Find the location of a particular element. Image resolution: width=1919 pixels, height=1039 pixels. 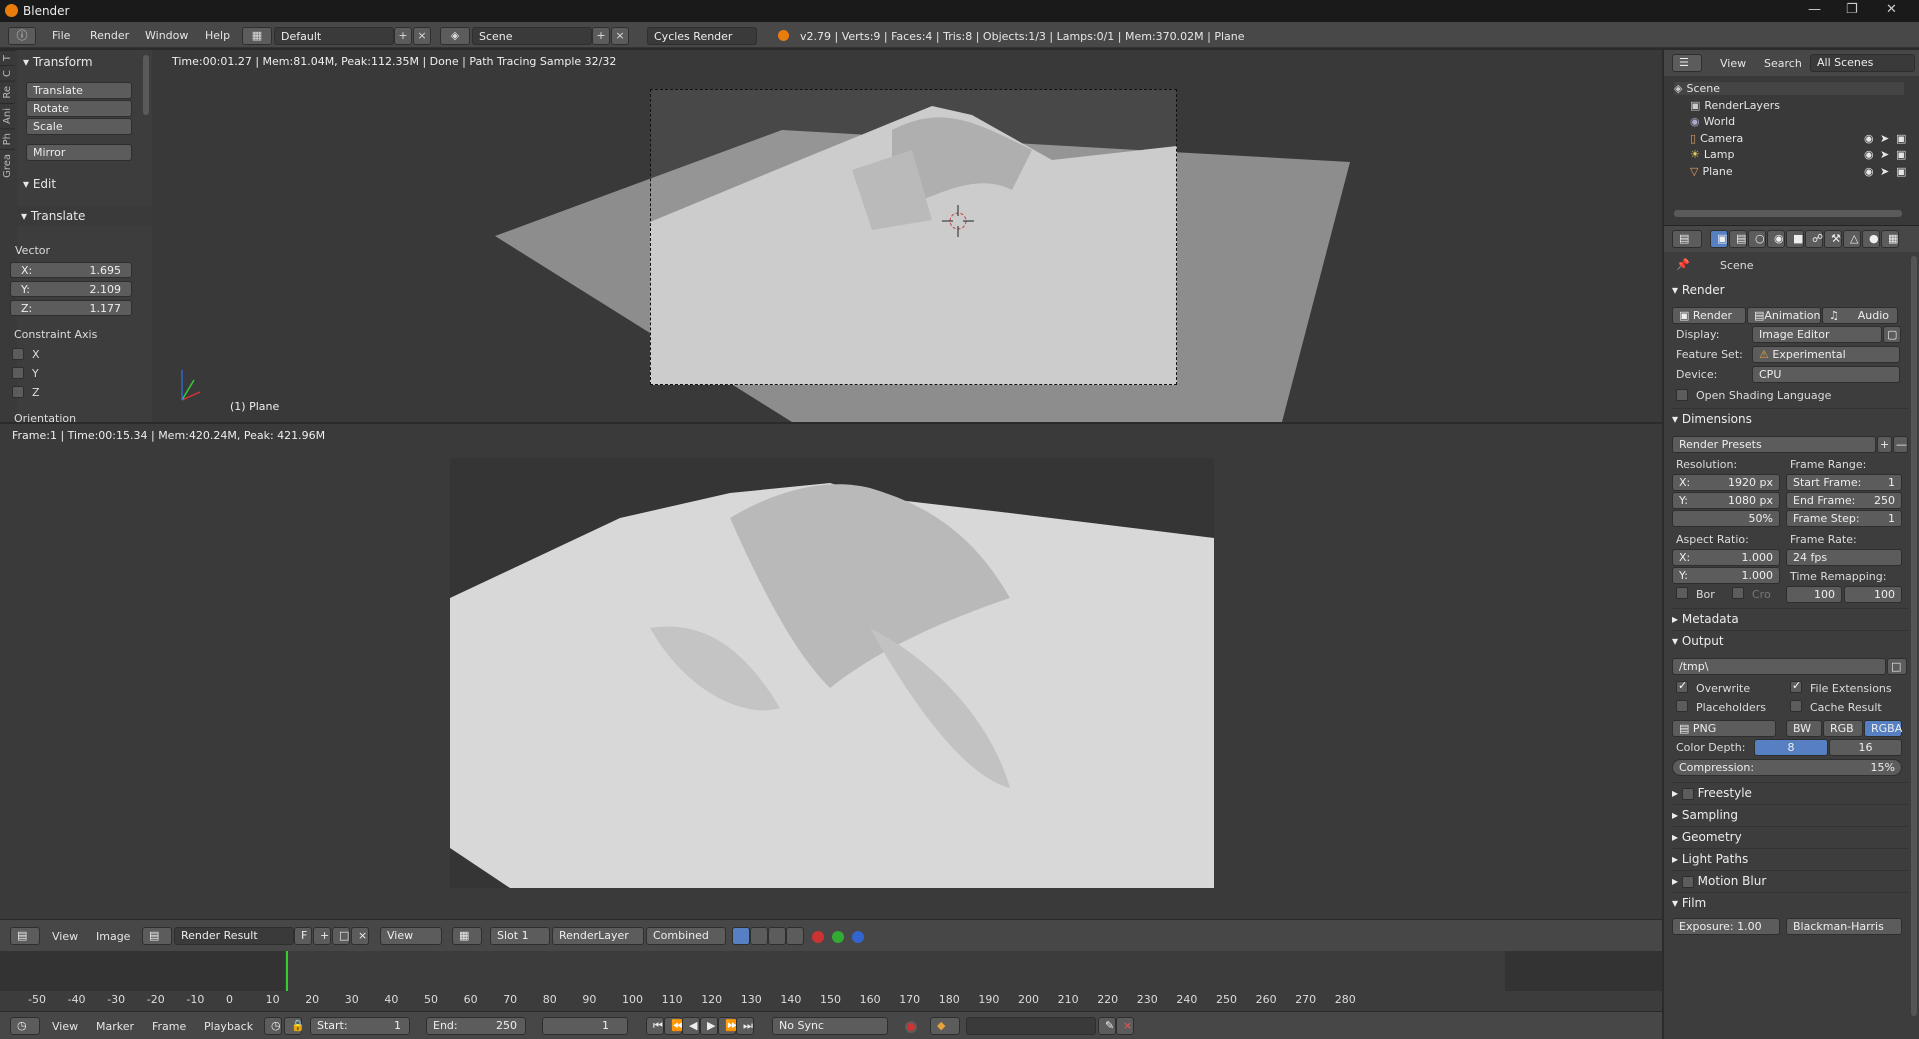

image-open-icon: □ is located at coordinates (341, 936).